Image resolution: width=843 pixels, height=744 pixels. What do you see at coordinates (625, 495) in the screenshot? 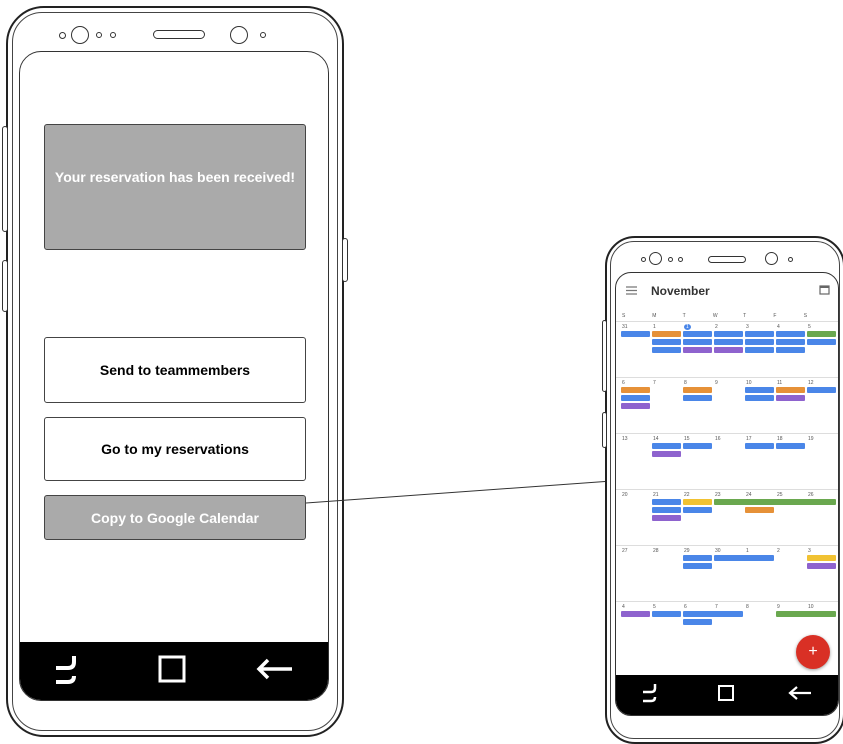
I see `calendar-date-label: 20` at bounding box center [625, 495].